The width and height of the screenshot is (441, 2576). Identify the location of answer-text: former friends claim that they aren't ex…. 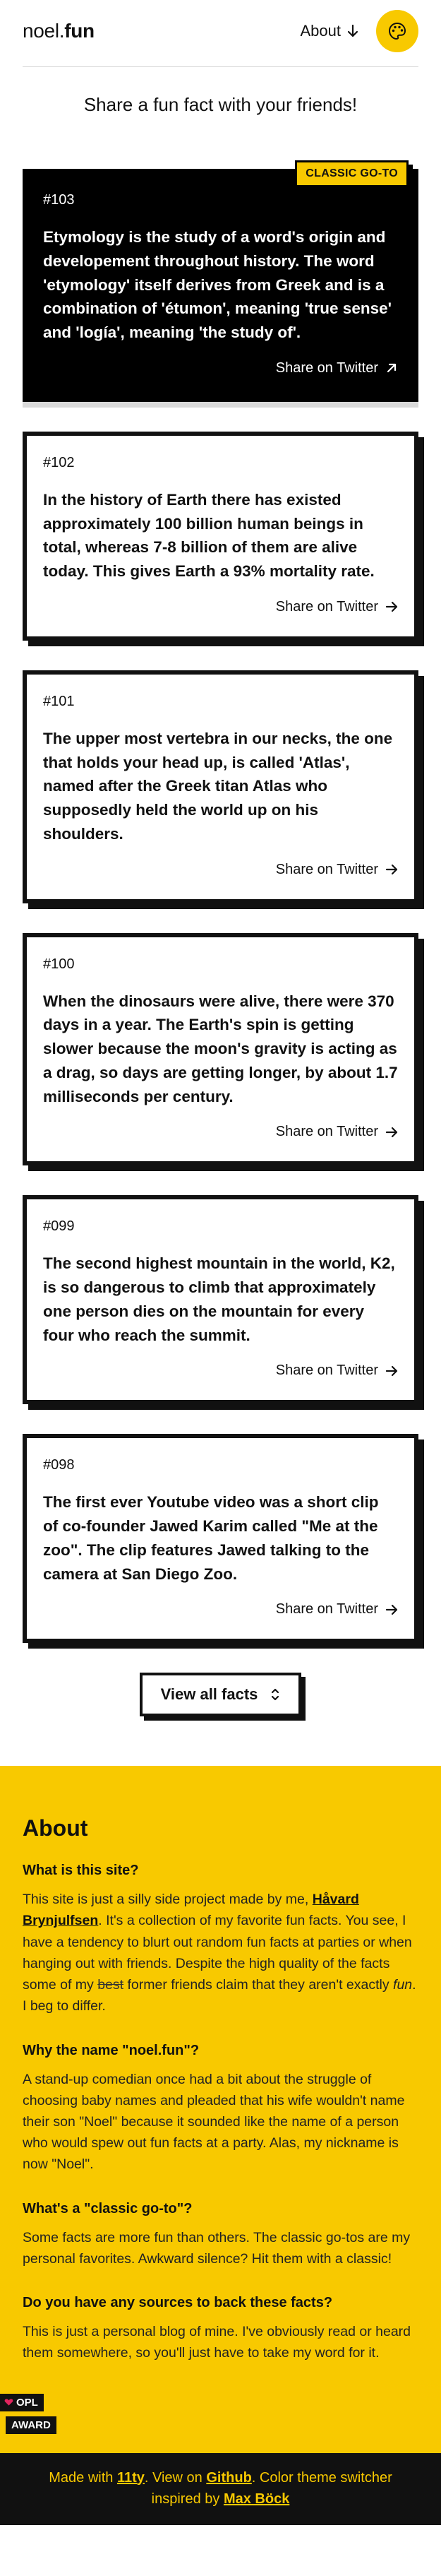
(258, 1985).